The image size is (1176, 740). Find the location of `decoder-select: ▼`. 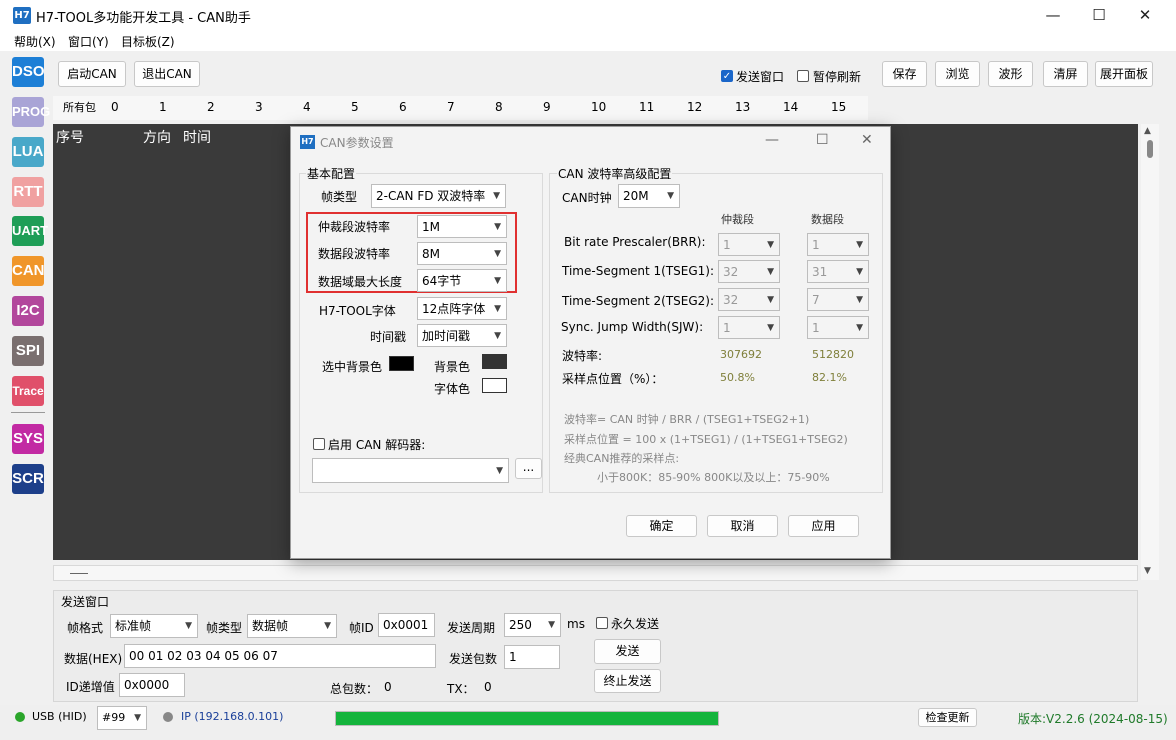

decoder-select: ▼ is located at coordinates (410, 470).